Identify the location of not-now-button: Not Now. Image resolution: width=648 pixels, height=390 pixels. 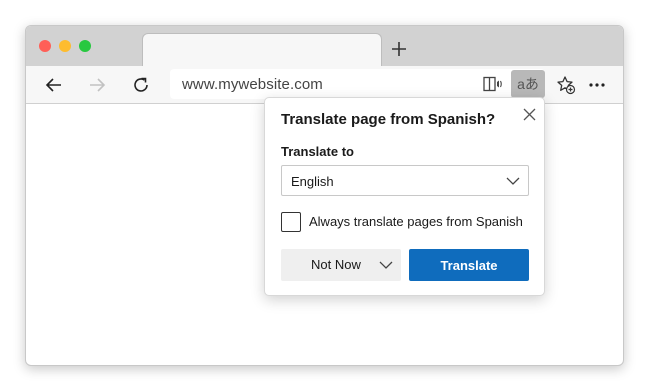
(341, 265).